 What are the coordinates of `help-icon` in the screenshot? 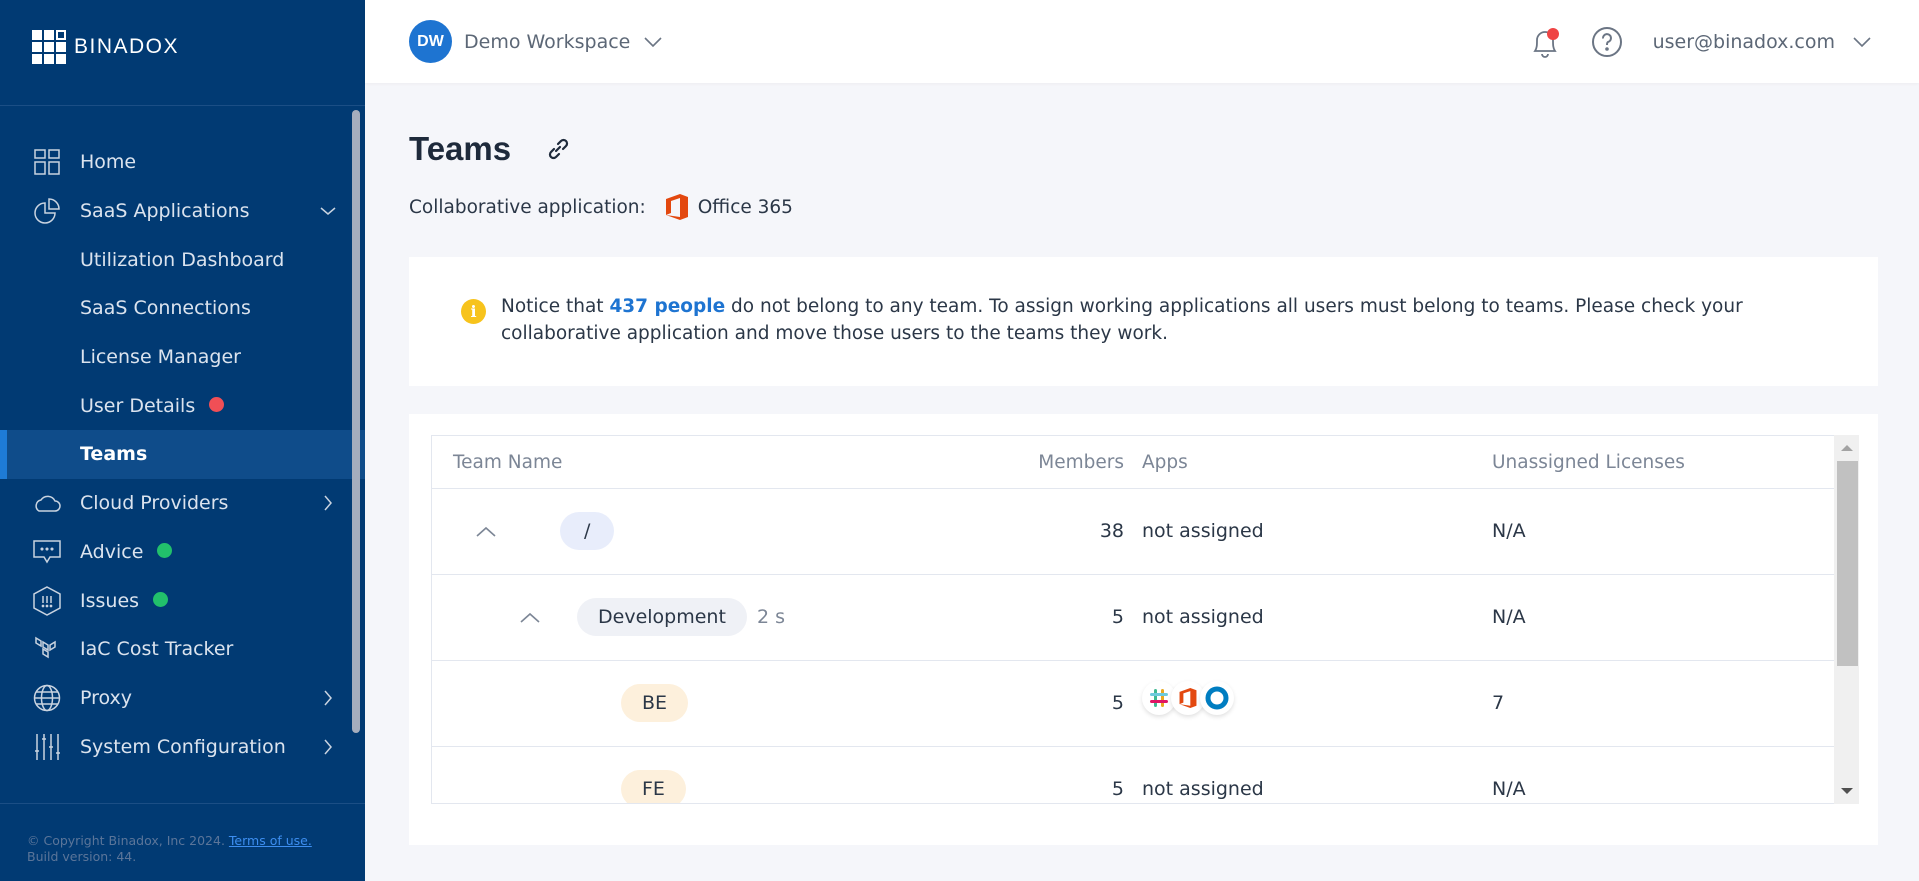 It's located at (1607, 42).